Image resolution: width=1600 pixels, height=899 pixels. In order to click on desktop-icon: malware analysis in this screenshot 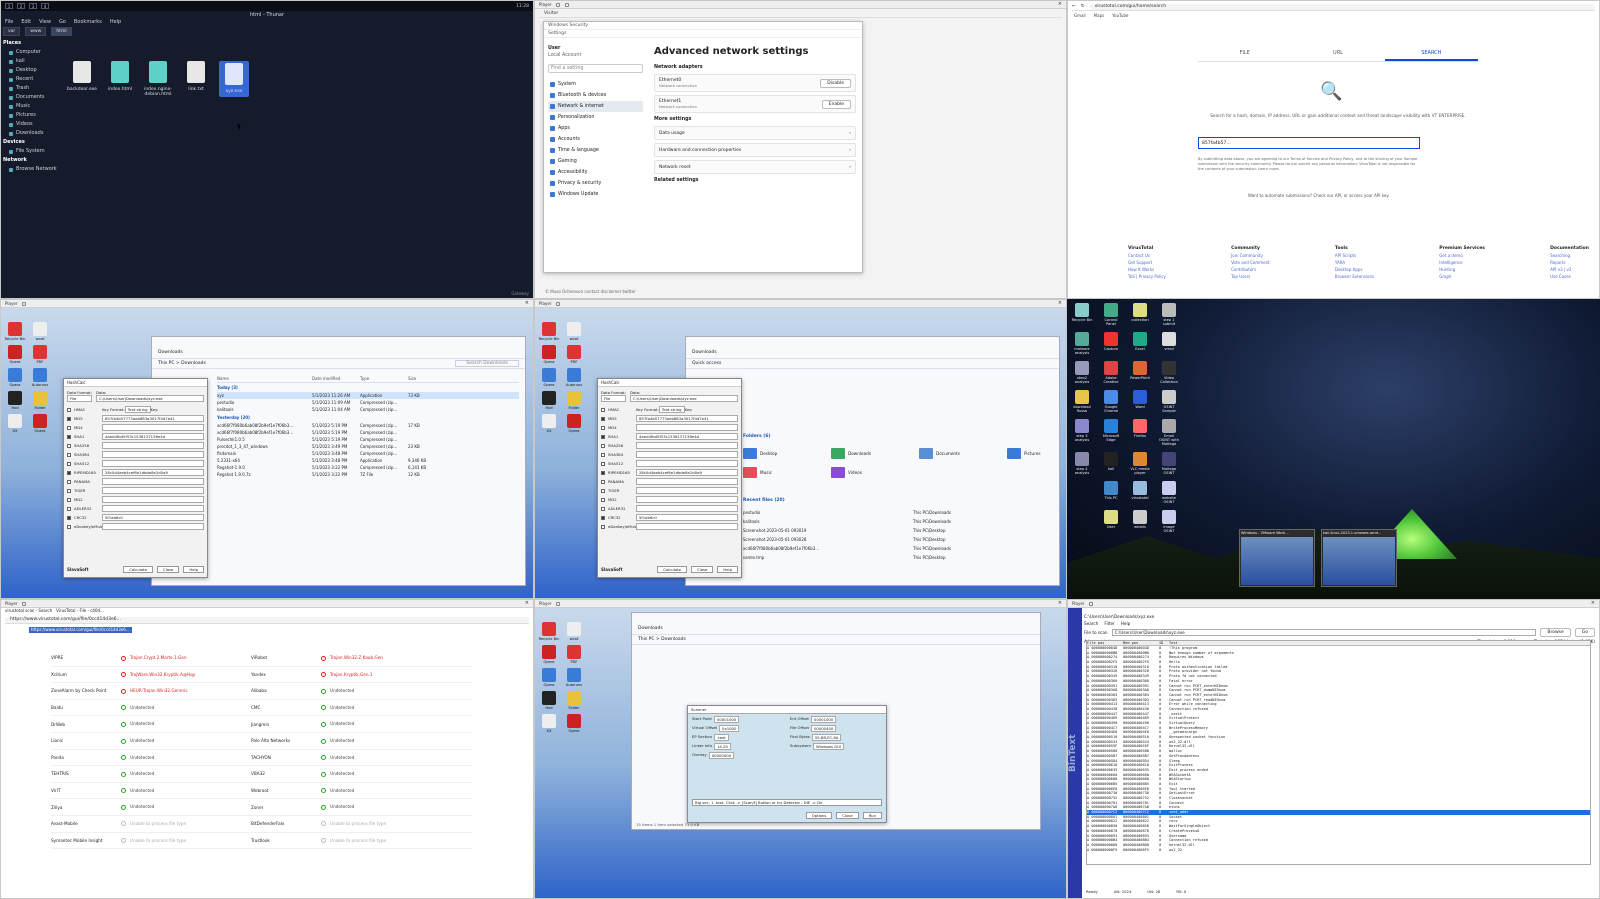, I will do `click(1082, 343)`.